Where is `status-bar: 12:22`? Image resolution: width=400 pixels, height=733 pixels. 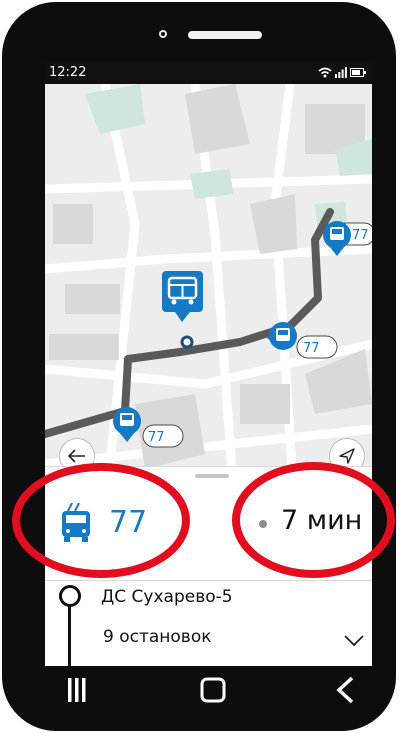
status-bar: 12:22 is located at coordinates (208, 73).